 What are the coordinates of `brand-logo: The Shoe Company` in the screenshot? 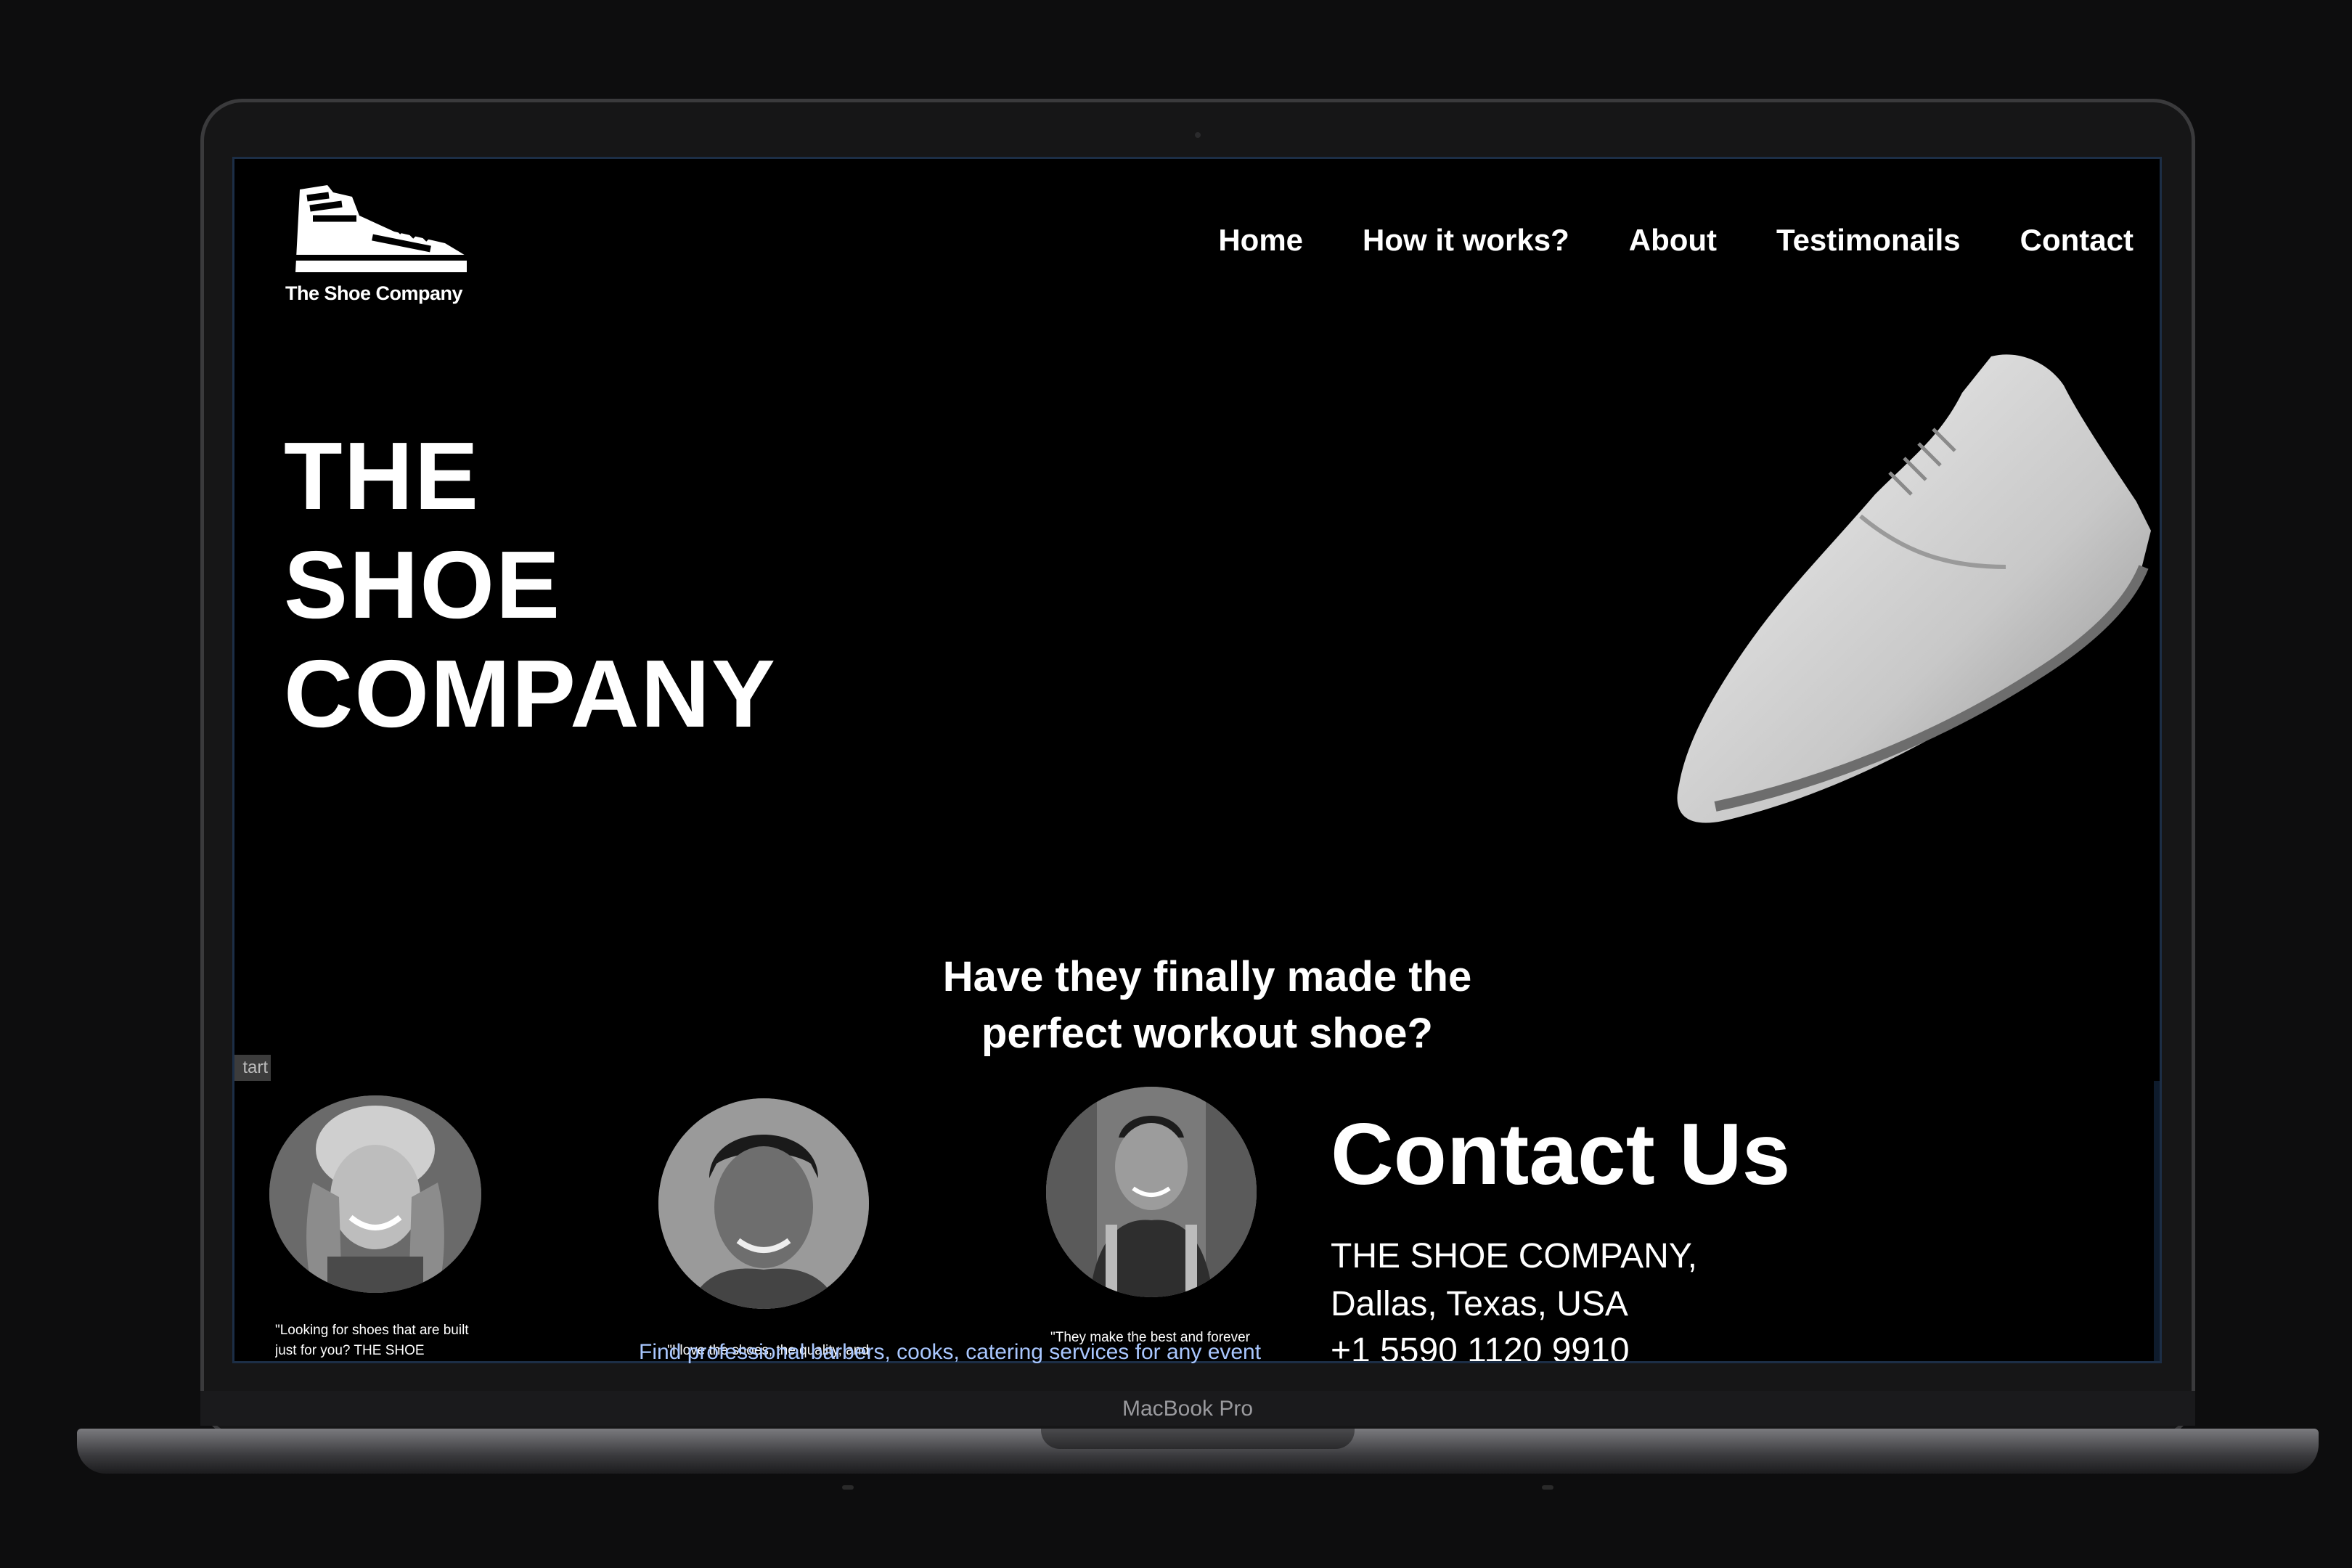 It's located at (383, 243).